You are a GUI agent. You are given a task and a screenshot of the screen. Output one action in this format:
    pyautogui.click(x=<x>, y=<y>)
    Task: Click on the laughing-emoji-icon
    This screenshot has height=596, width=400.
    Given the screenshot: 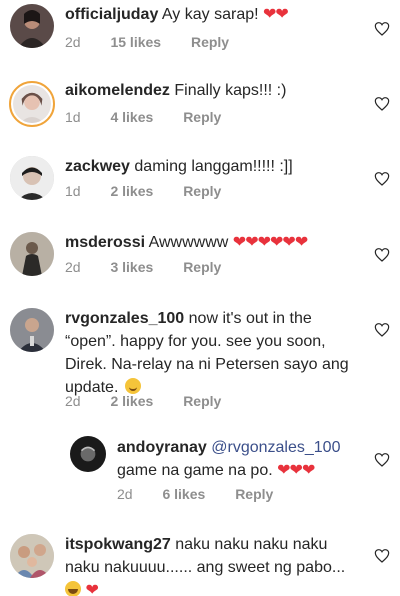 What is the action you would take?
    pyautogui.click(x=73, y=588)
    